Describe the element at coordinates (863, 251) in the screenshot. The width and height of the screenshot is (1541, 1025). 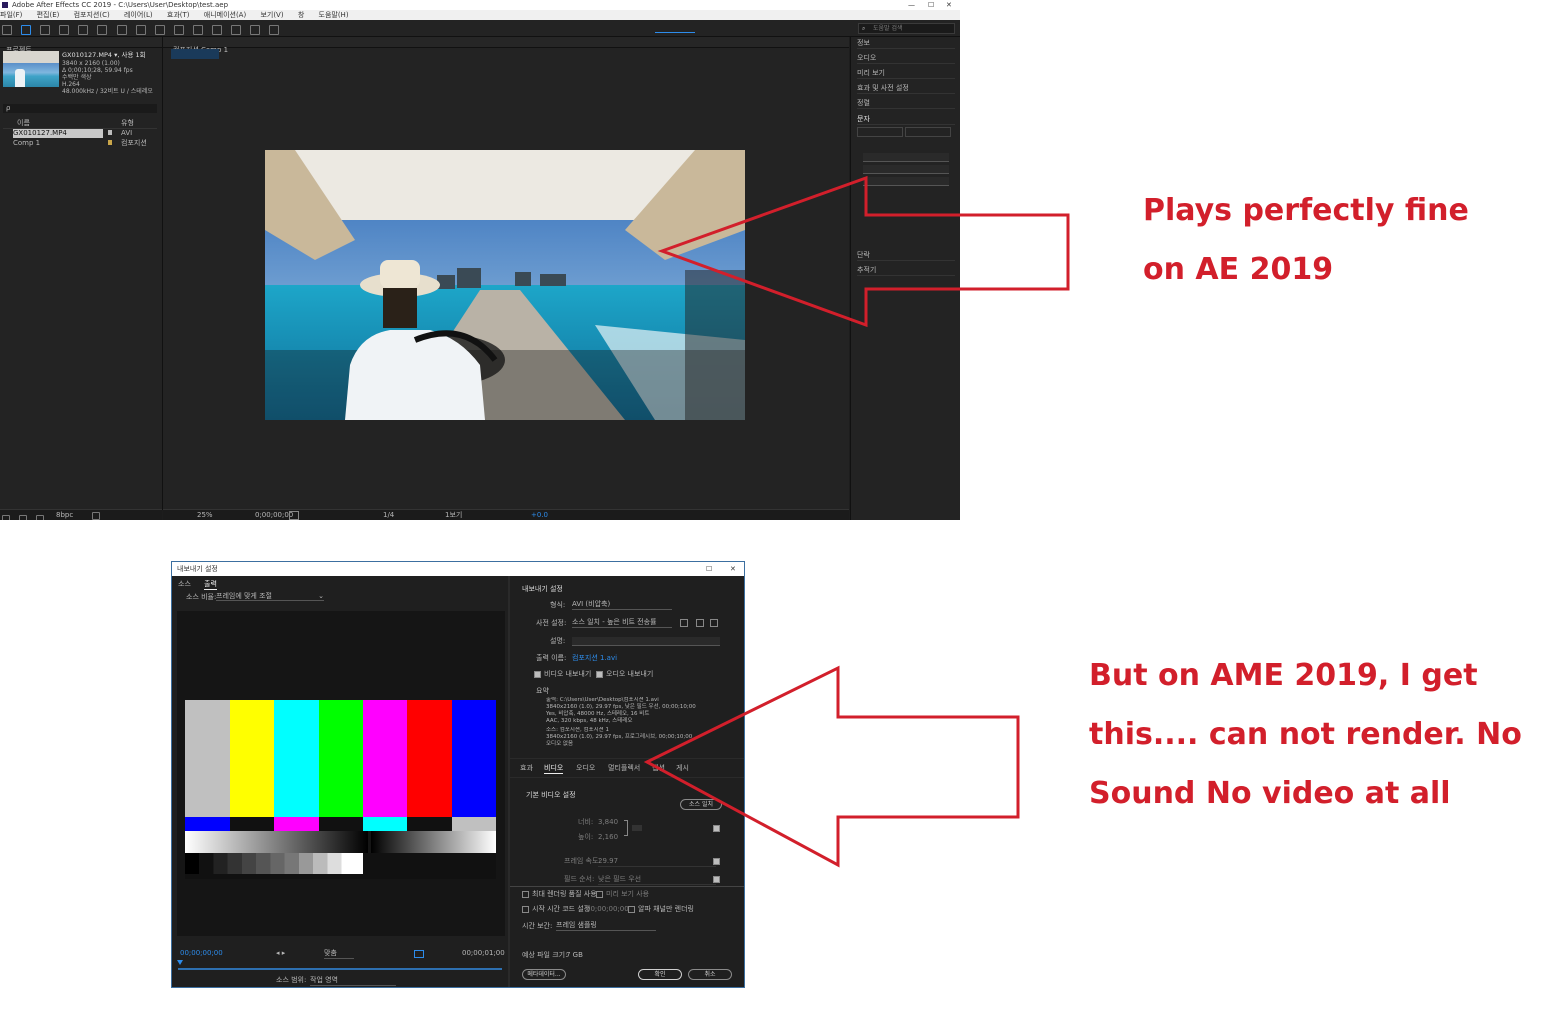
I see `annotation-arrow-top` at that location.